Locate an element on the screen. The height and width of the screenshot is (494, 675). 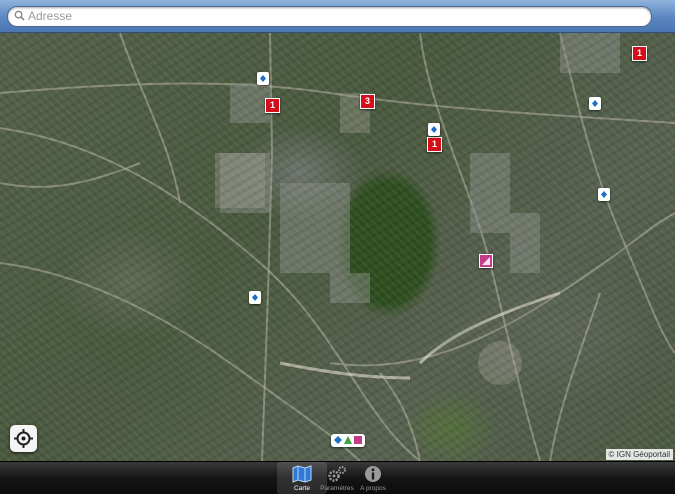
address-input is located at coordinates (328, 16).